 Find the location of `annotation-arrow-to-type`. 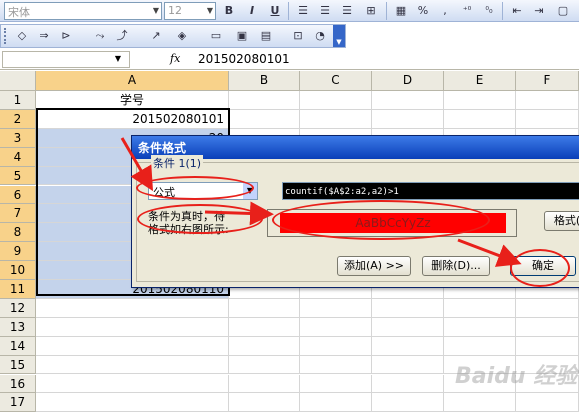

annotation-arrow-to-type is located at coordinates (137, 164).